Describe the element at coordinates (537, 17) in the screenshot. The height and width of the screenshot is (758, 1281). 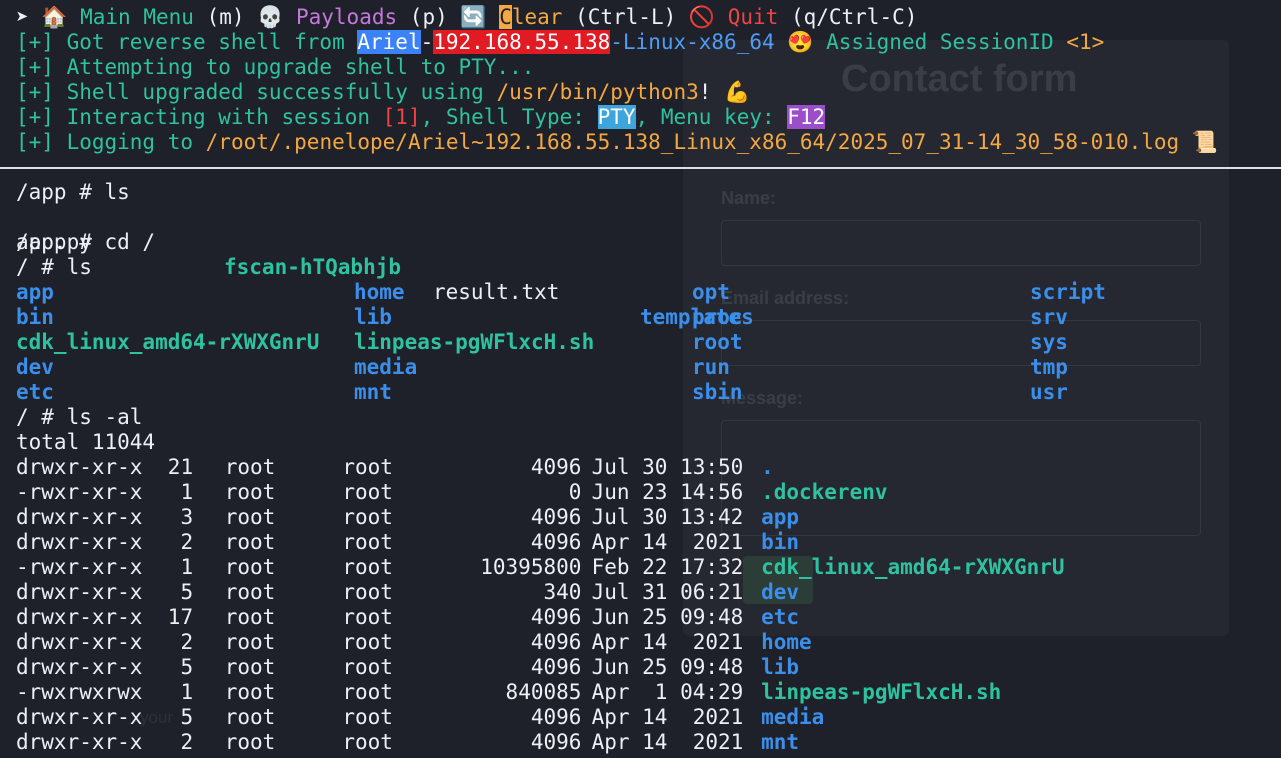
I see `clear-rest: lear` at that location.